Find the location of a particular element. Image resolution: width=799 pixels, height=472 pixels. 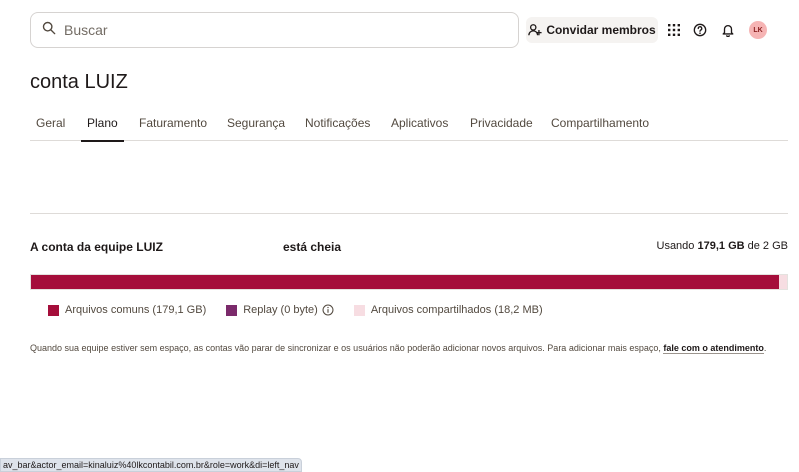

legend-item-replay: Replay (0 byte) is located at coordinates (280, 310).